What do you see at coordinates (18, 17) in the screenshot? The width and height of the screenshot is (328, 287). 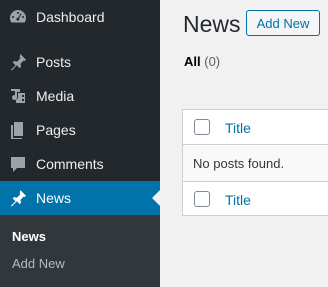 I see `dashboard-icon` at bounding box center [18, 17].